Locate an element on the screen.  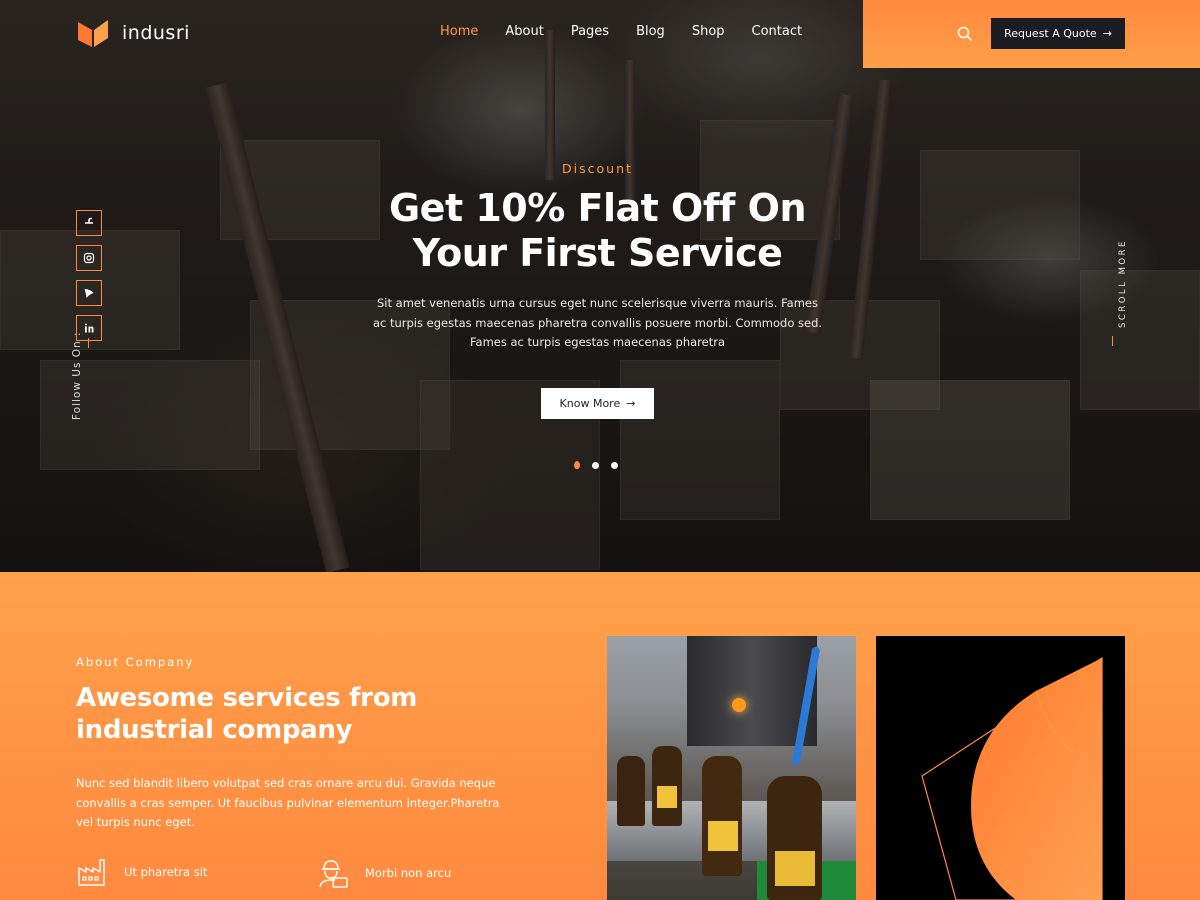
instagram-icon is located at coordinates (89, 258).